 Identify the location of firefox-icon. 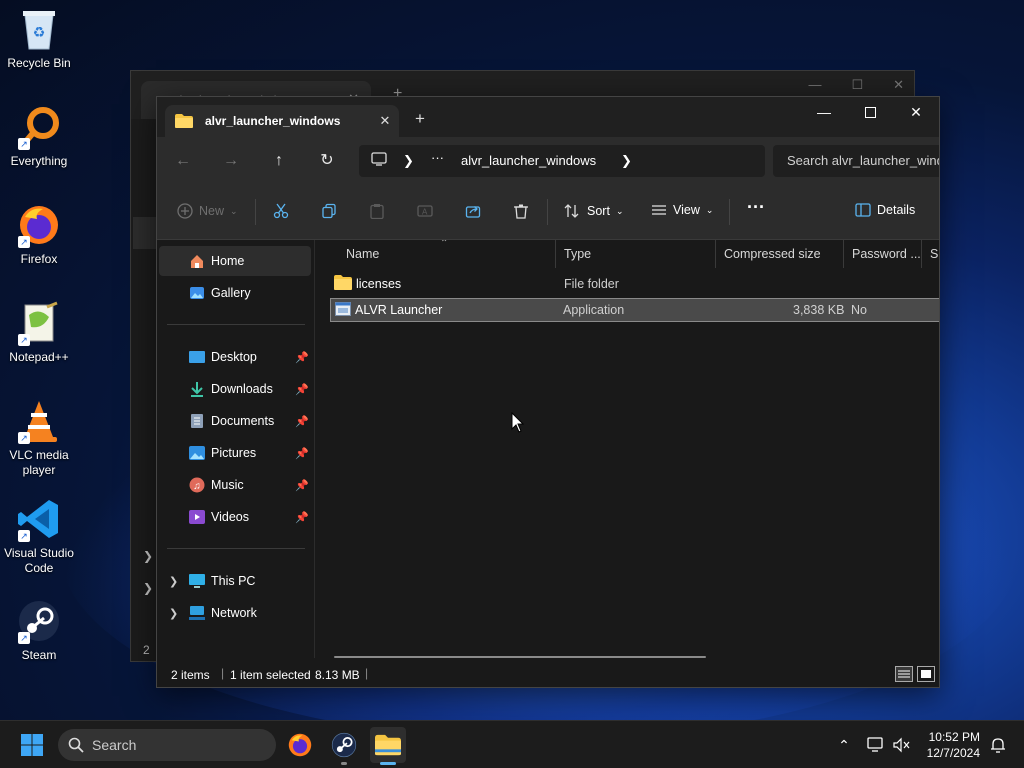
(300, 745).